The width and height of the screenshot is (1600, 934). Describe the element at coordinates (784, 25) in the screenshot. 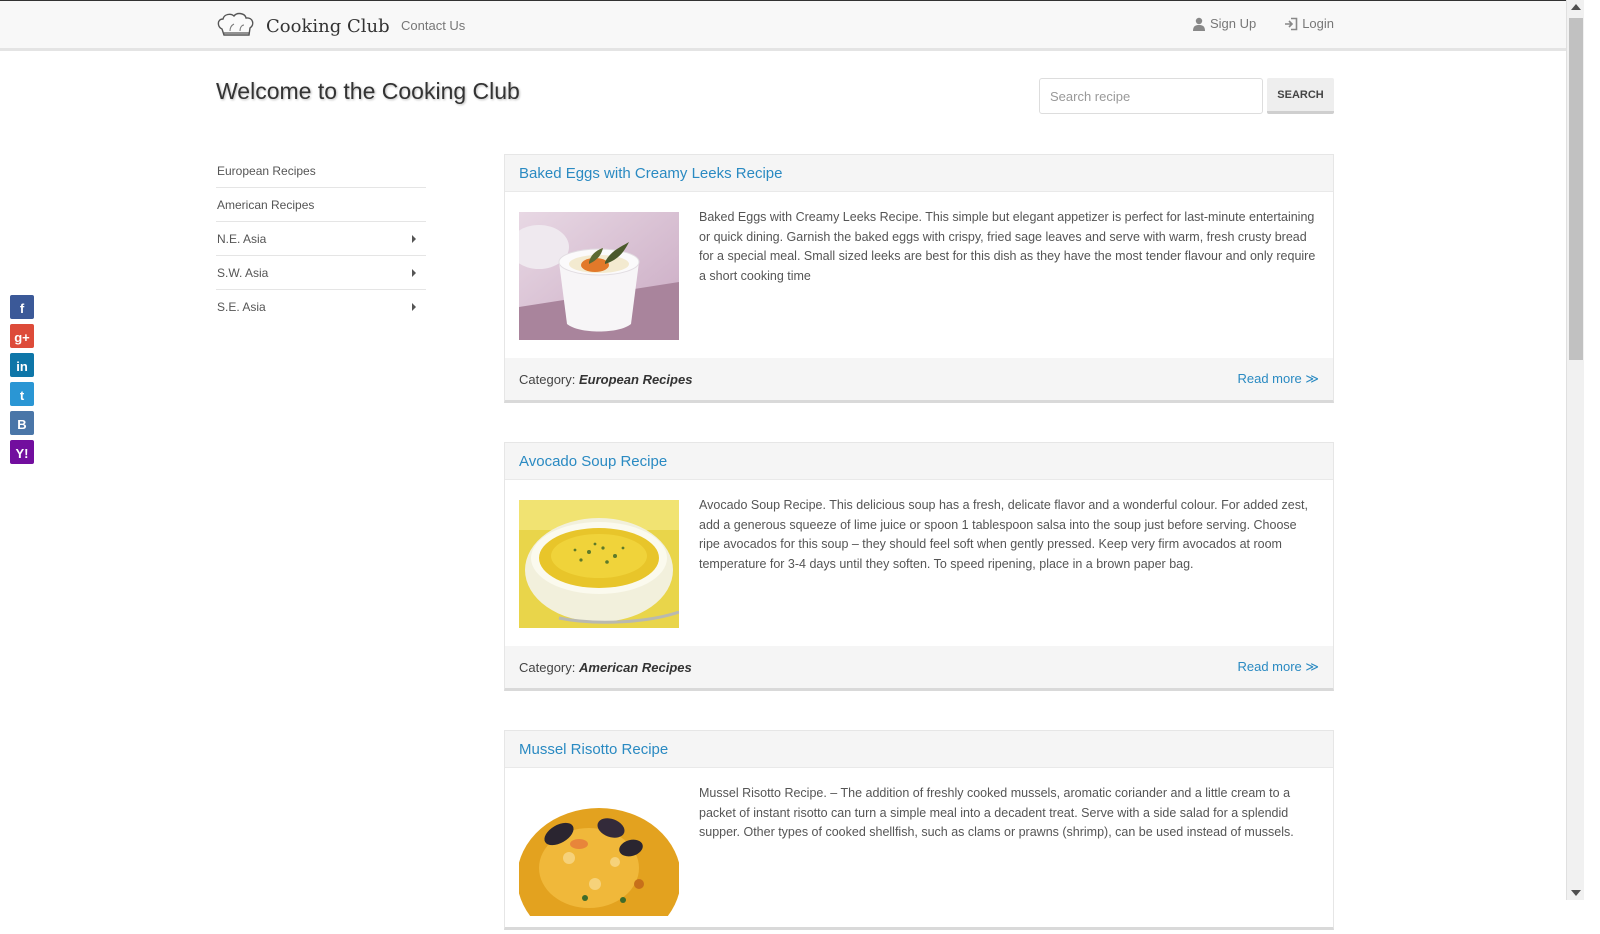

I see `top-navbar: Cooking Club Contact Us Sign Up Login` at that location.